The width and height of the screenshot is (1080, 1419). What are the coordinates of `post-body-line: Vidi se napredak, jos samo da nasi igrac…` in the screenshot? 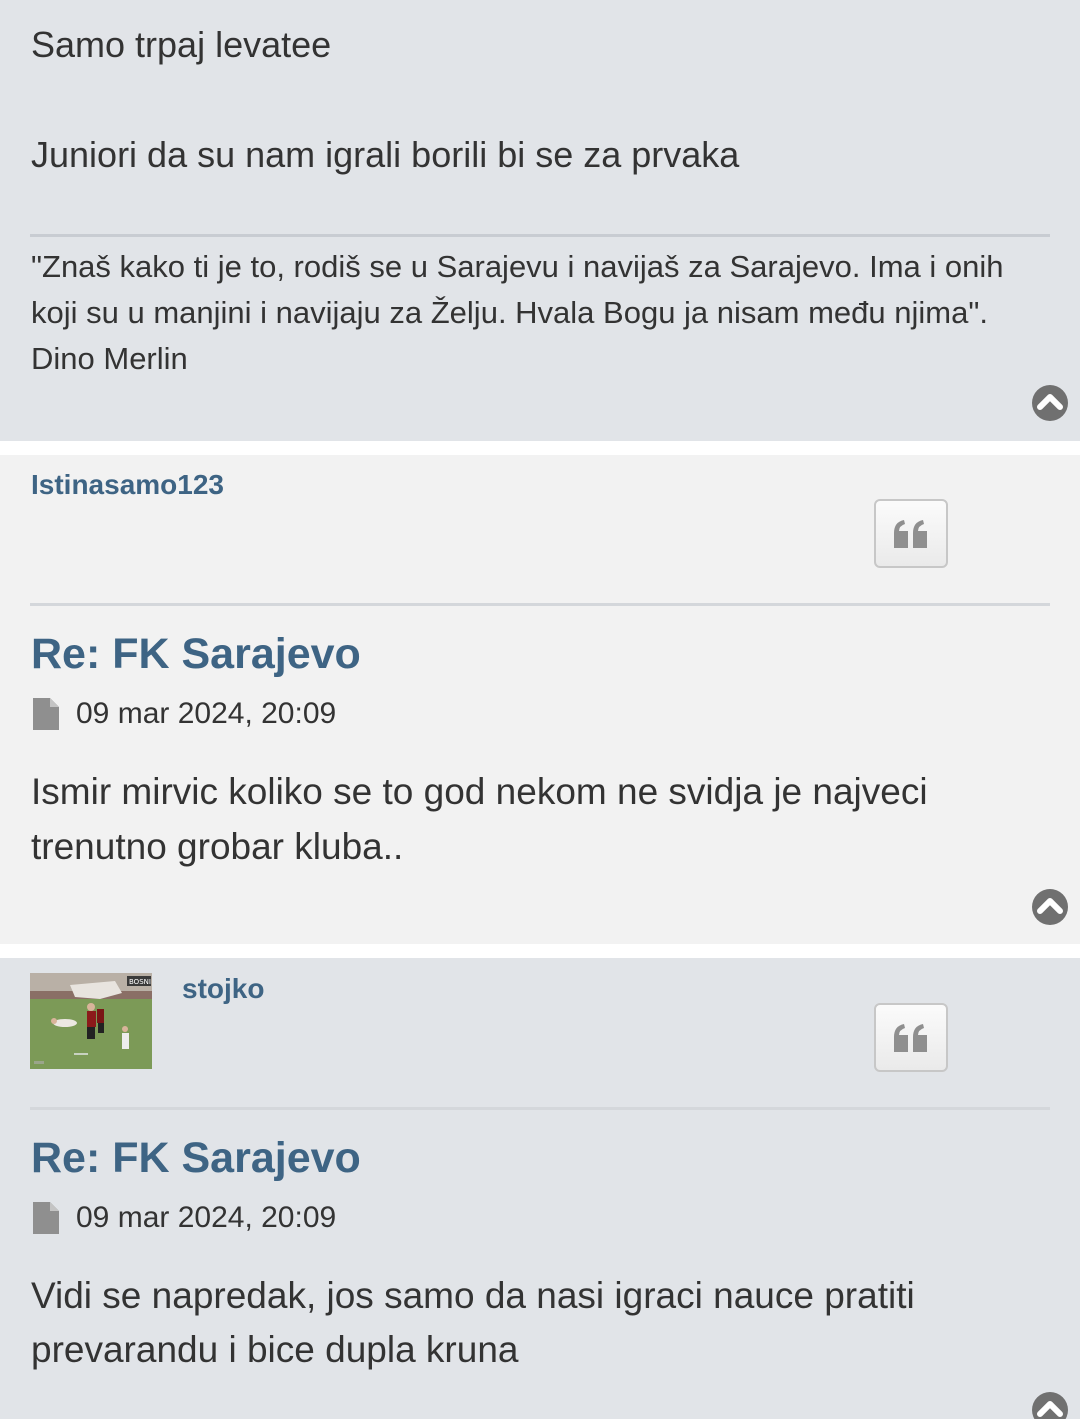 It's located at (473, 1295).